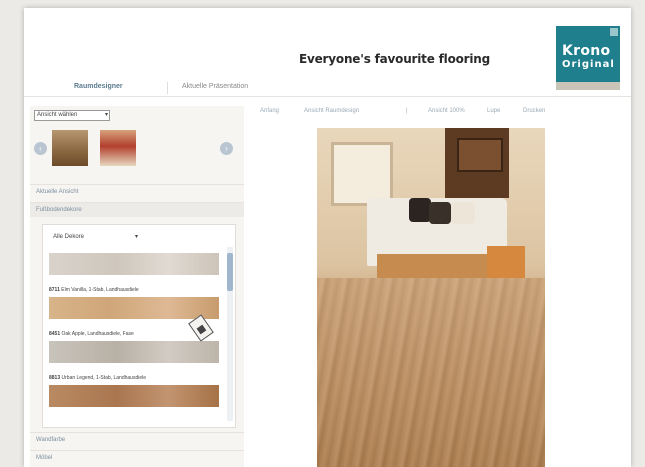  What do you see at coordinates (69, 237) in the screenshot?
I see `decor-filter-value: Alle Dekore` at bounding box center [69, 237].